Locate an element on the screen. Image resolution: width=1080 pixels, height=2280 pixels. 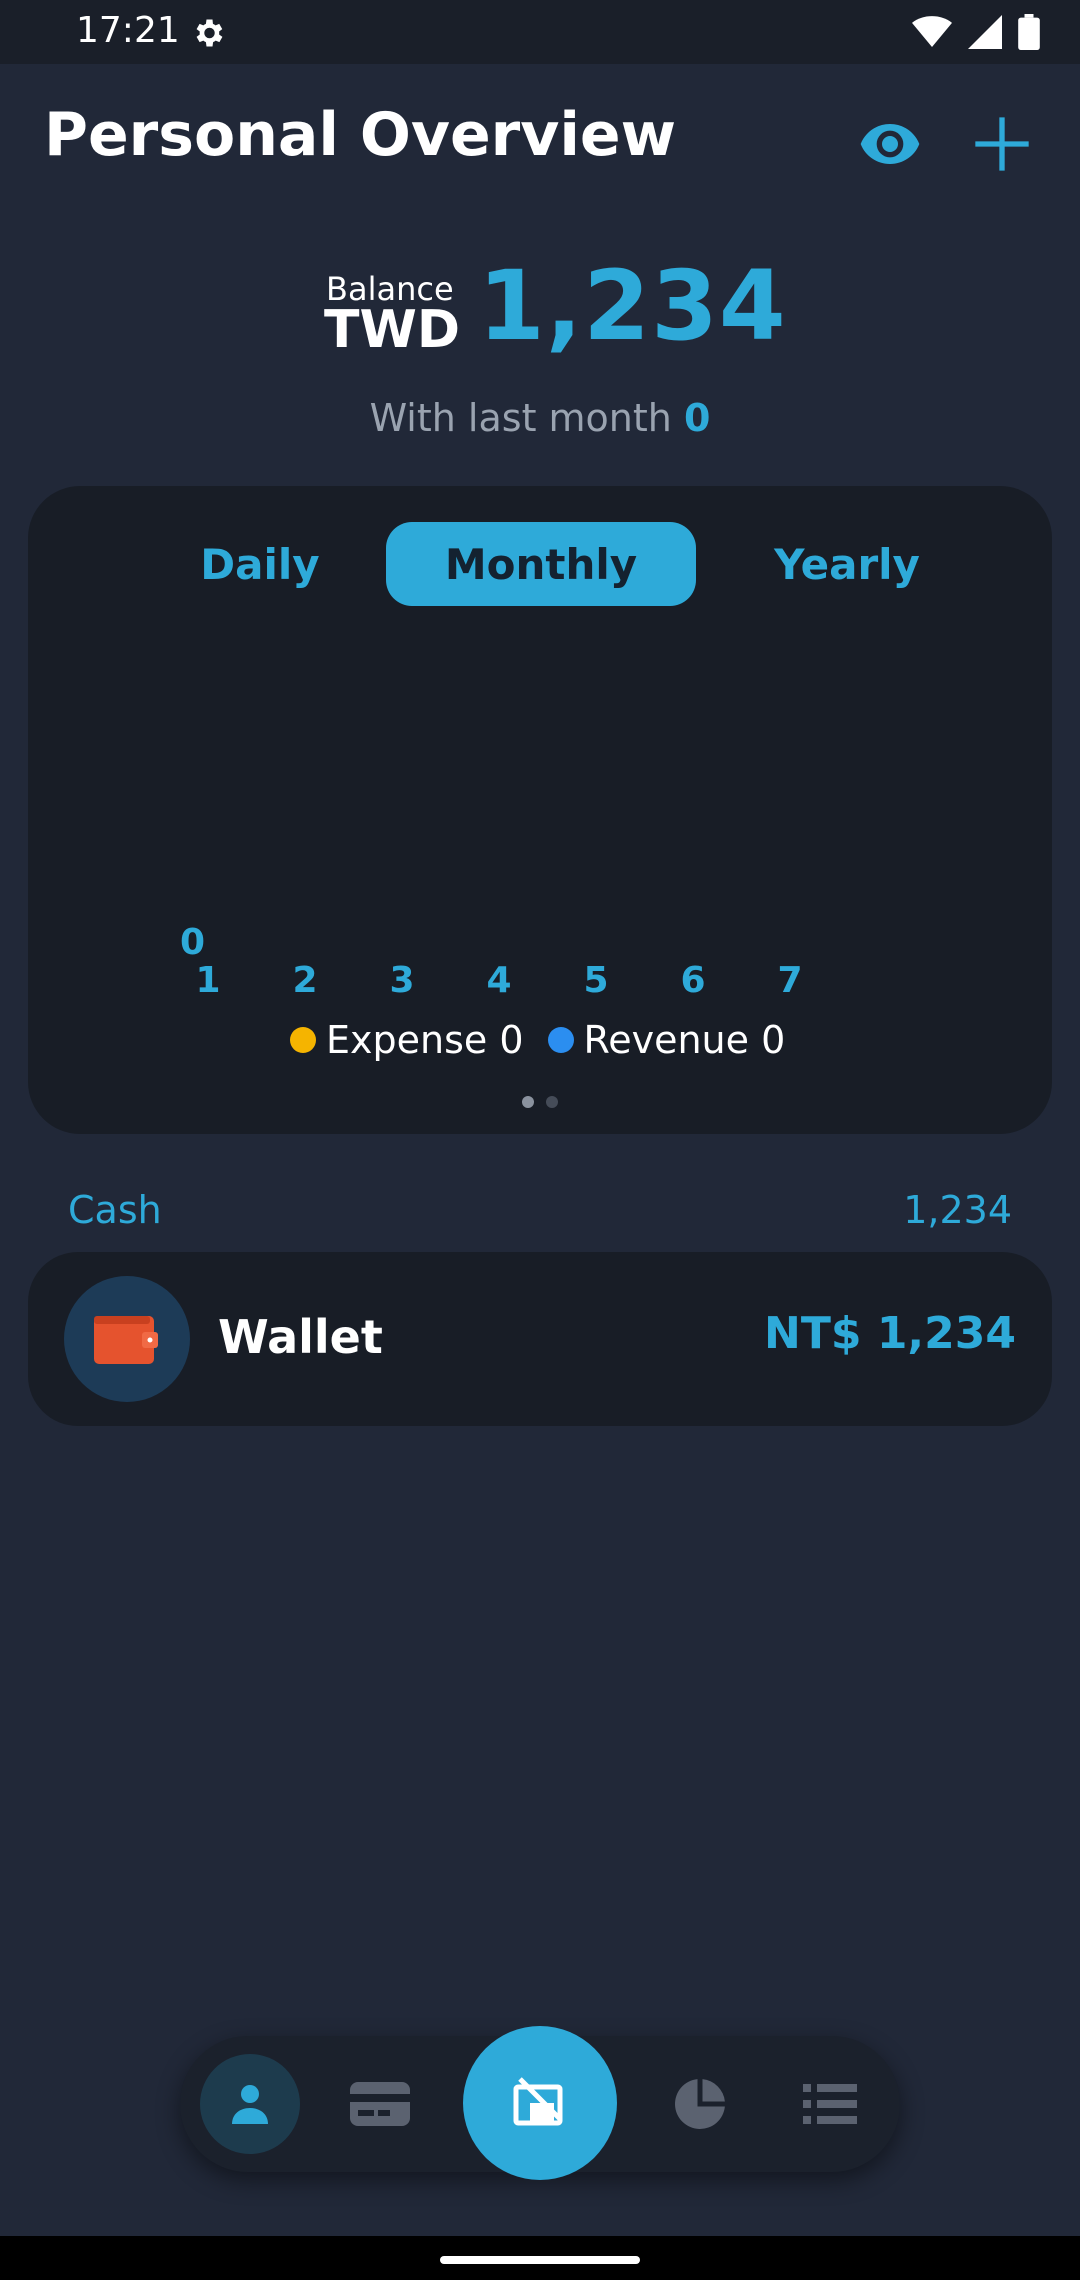
list-icon is located at coordinates (830, 2104).